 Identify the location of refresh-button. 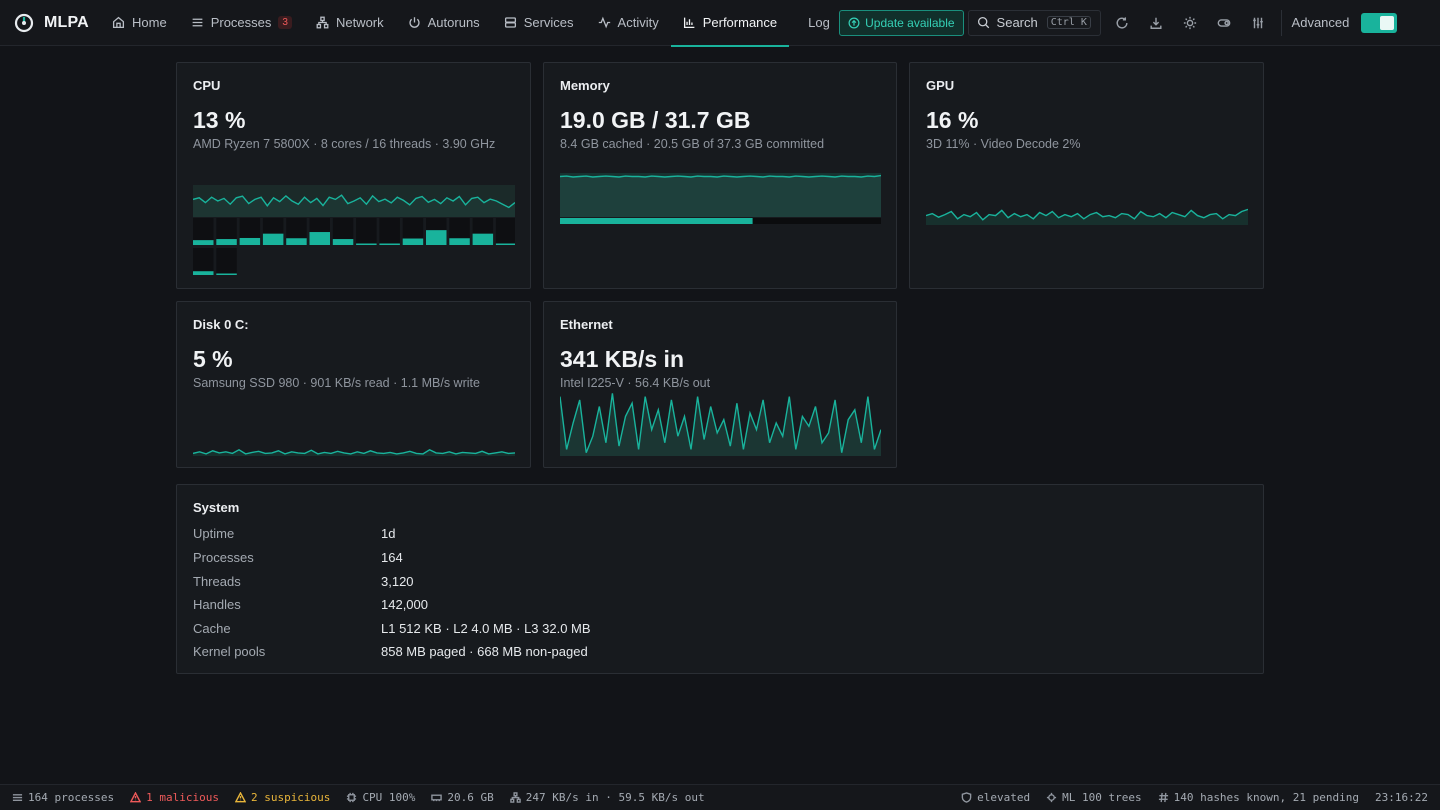
(1122, 23).